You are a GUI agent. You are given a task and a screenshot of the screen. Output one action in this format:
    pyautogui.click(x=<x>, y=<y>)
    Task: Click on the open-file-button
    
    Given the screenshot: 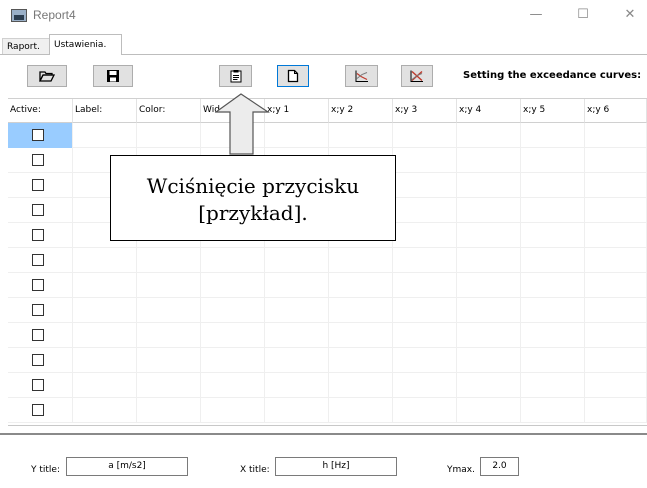 What is the action you would take?
    pyautogui.click(x=47, y=76)
    